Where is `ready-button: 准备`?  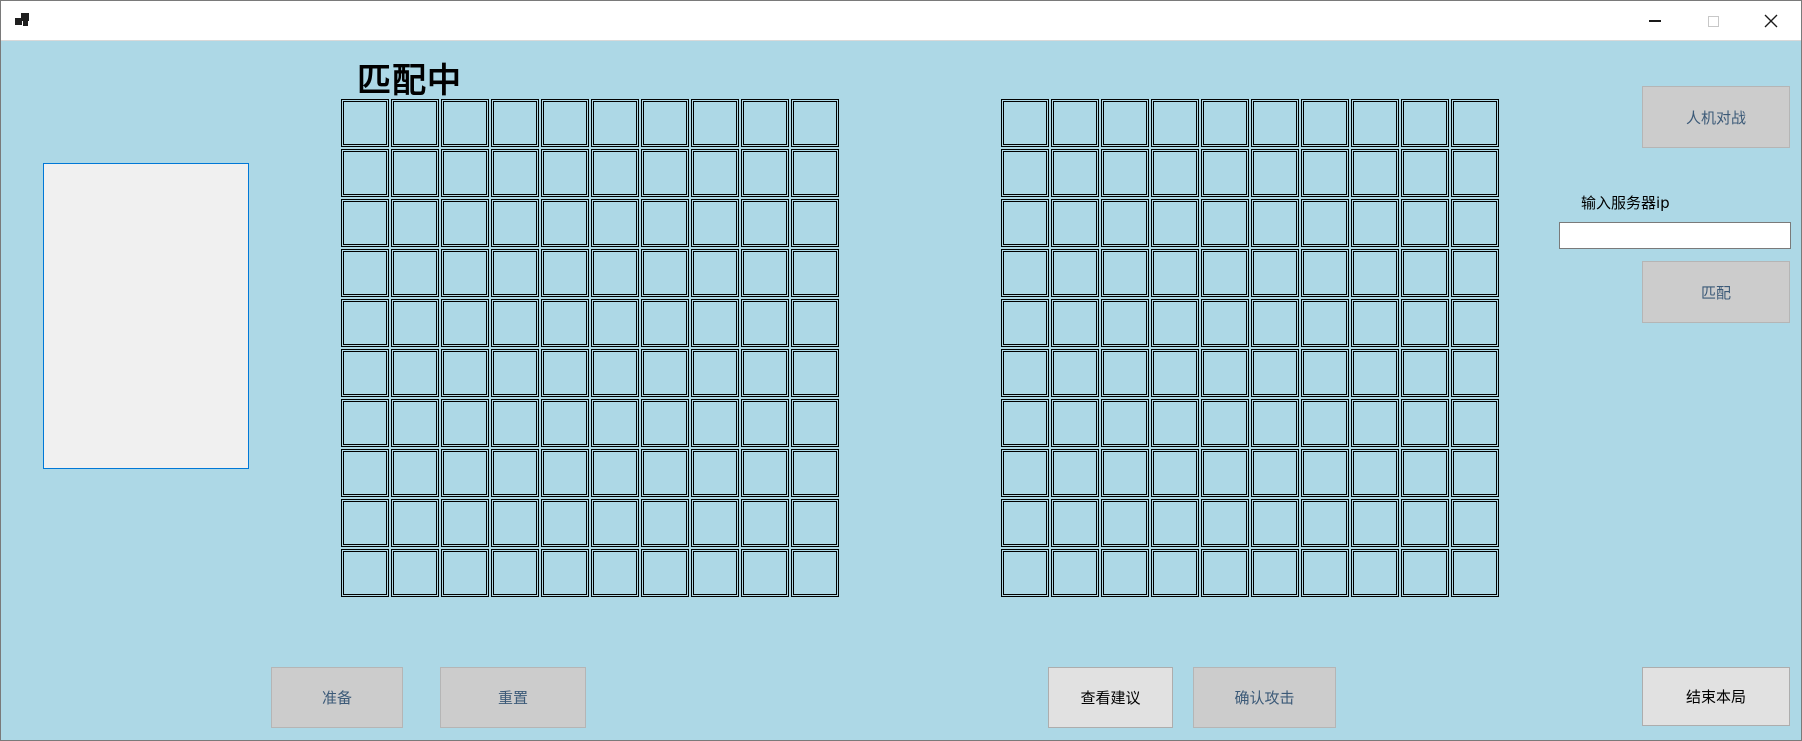
ready-button: 准备 is located at coordinates (337, 697).